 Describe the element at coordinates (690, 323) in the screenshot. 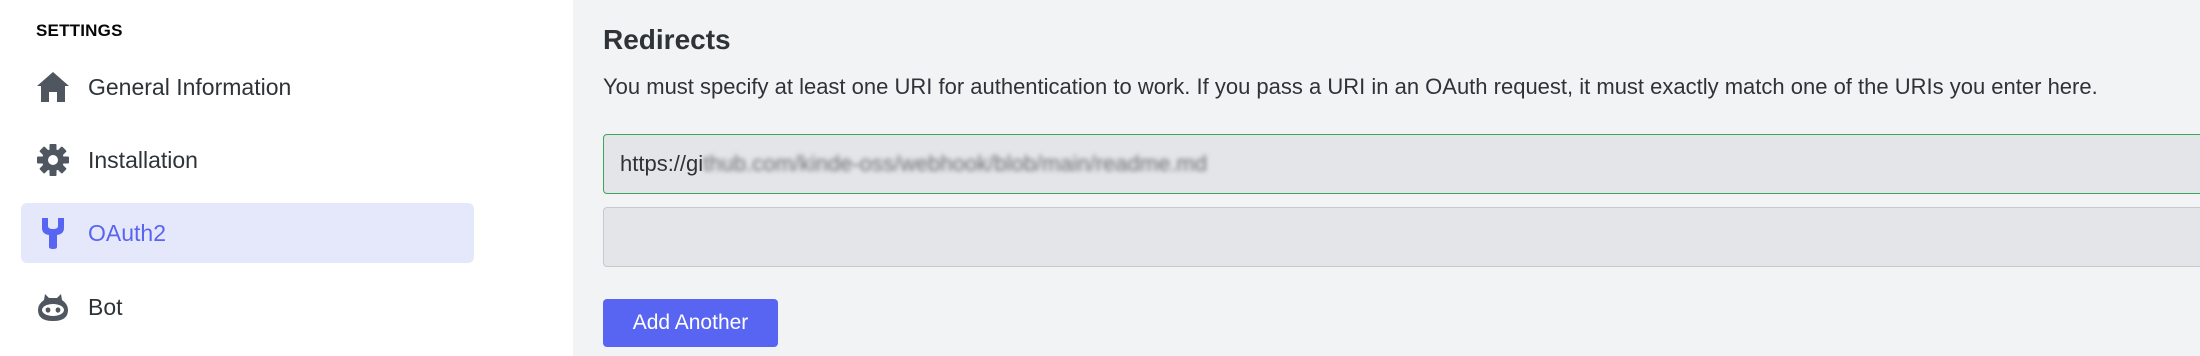

I see `add-another-button: Add Another` at that location.